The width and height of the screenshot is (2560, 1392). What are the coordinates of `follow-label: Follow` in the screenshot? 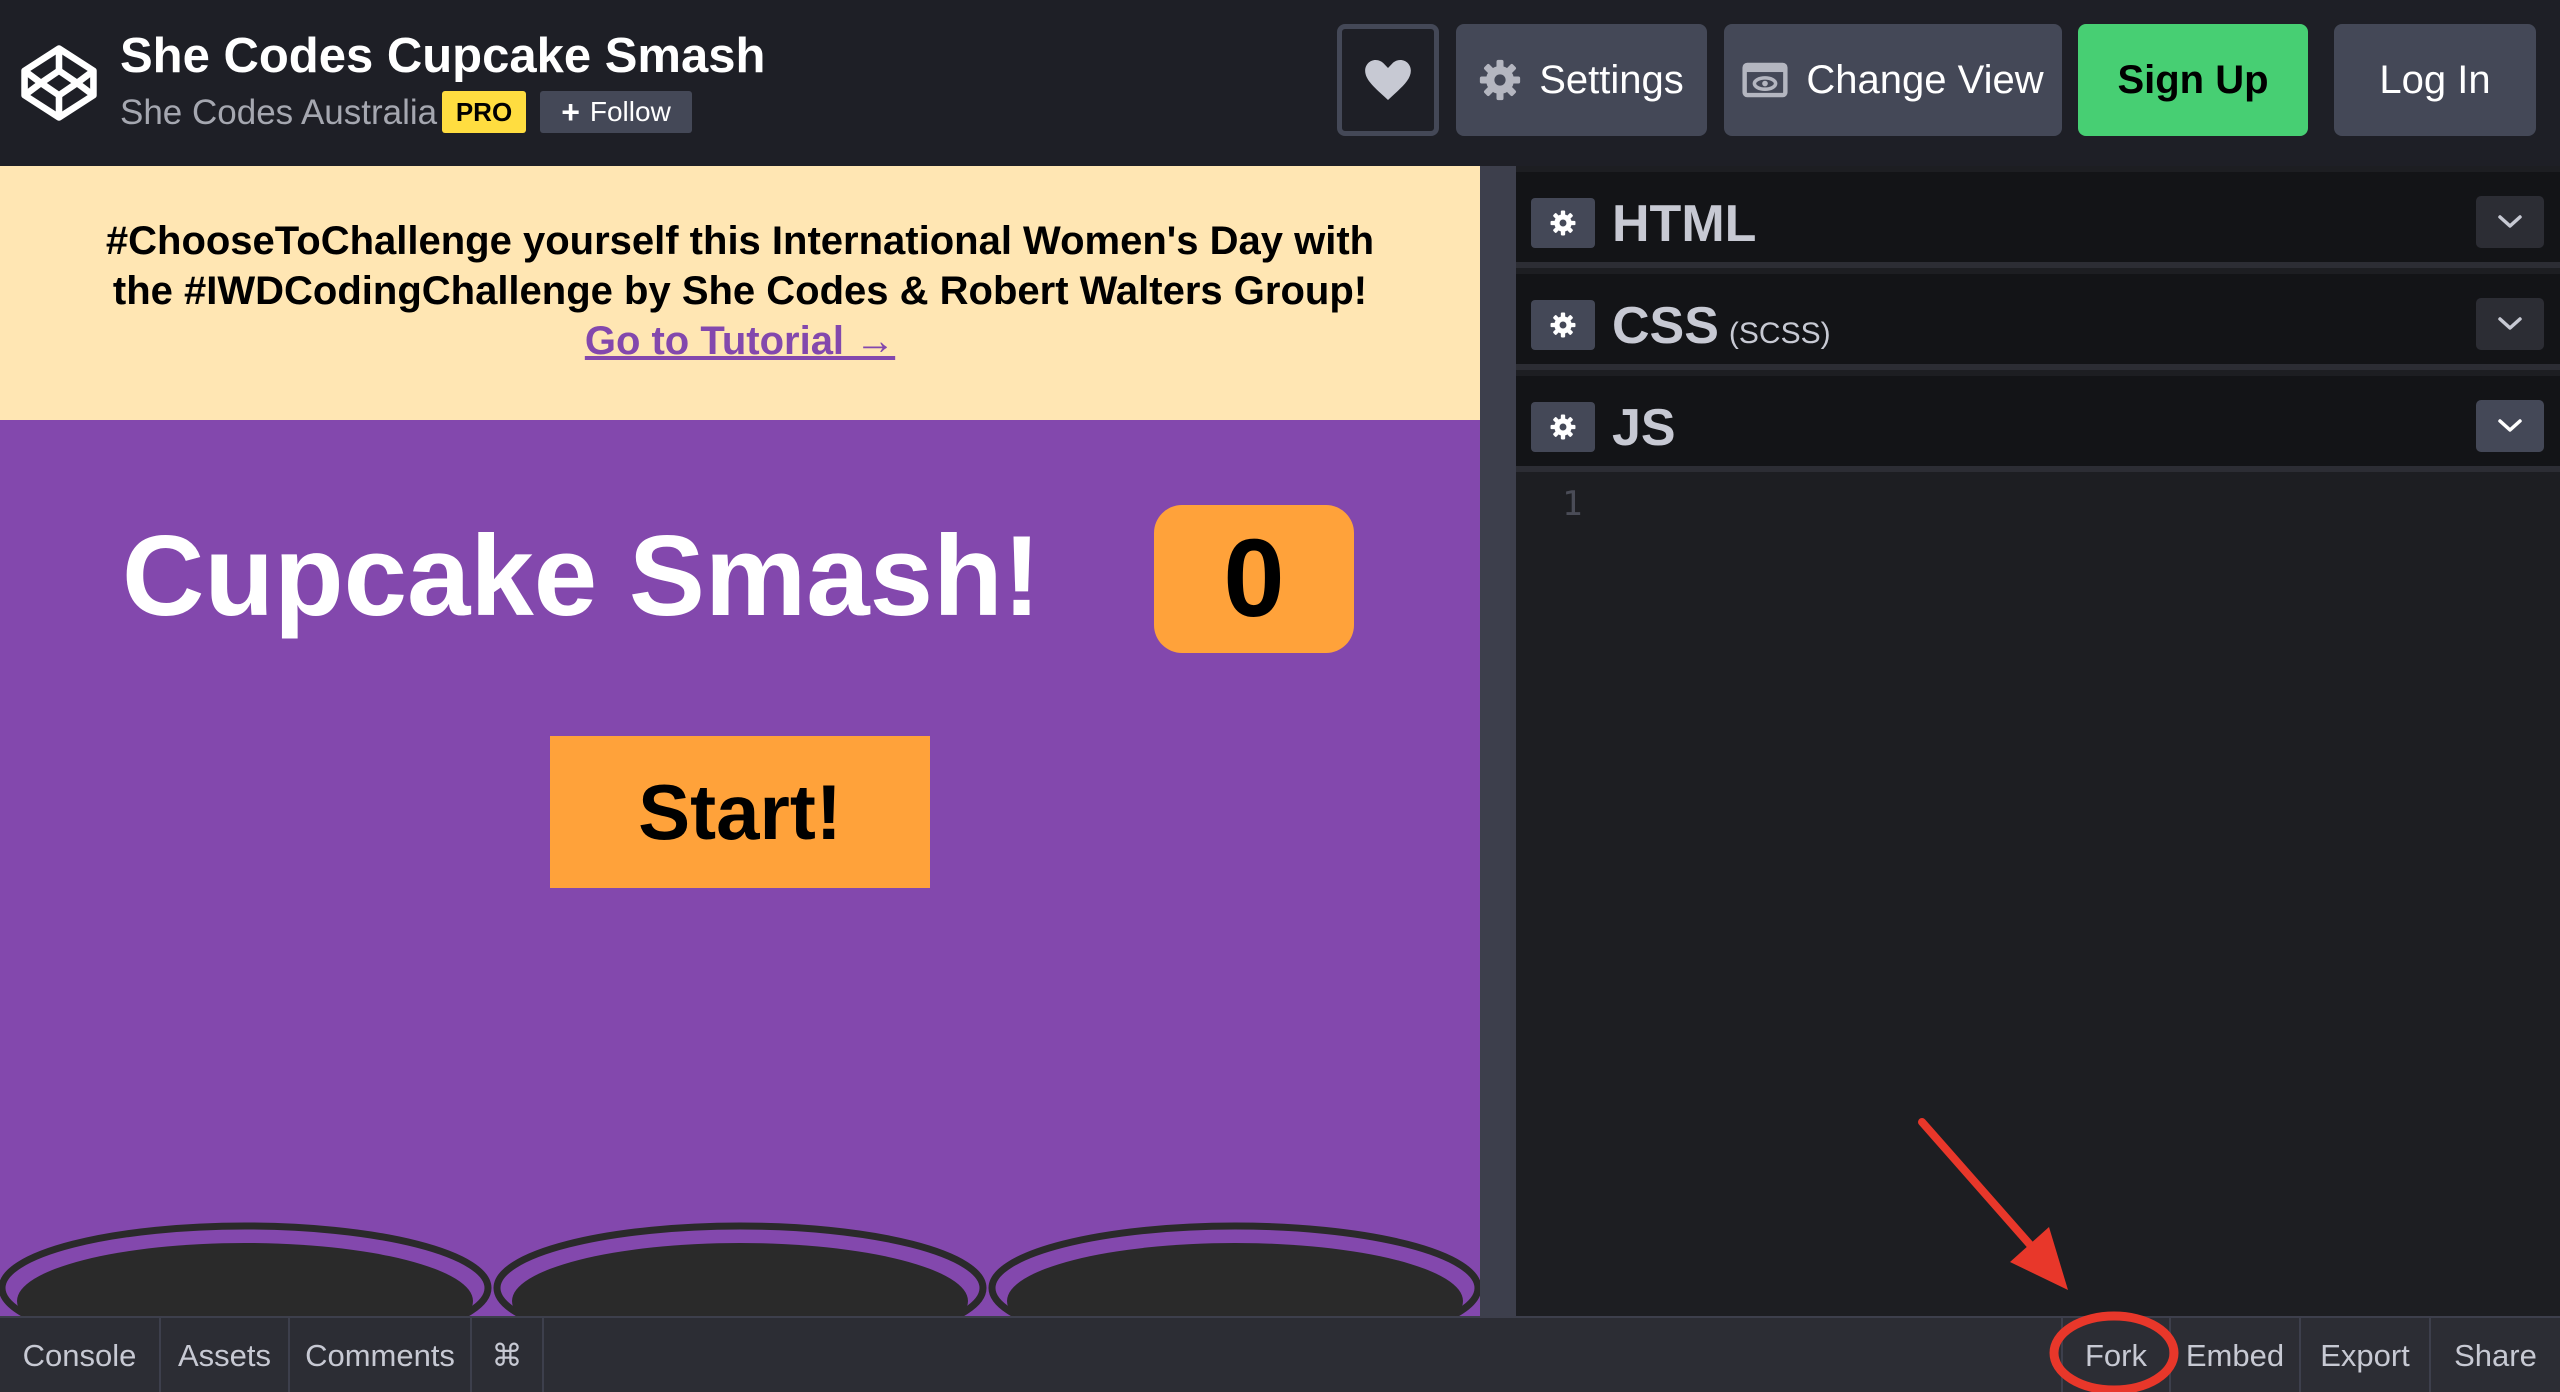 It's located at (630, 111).